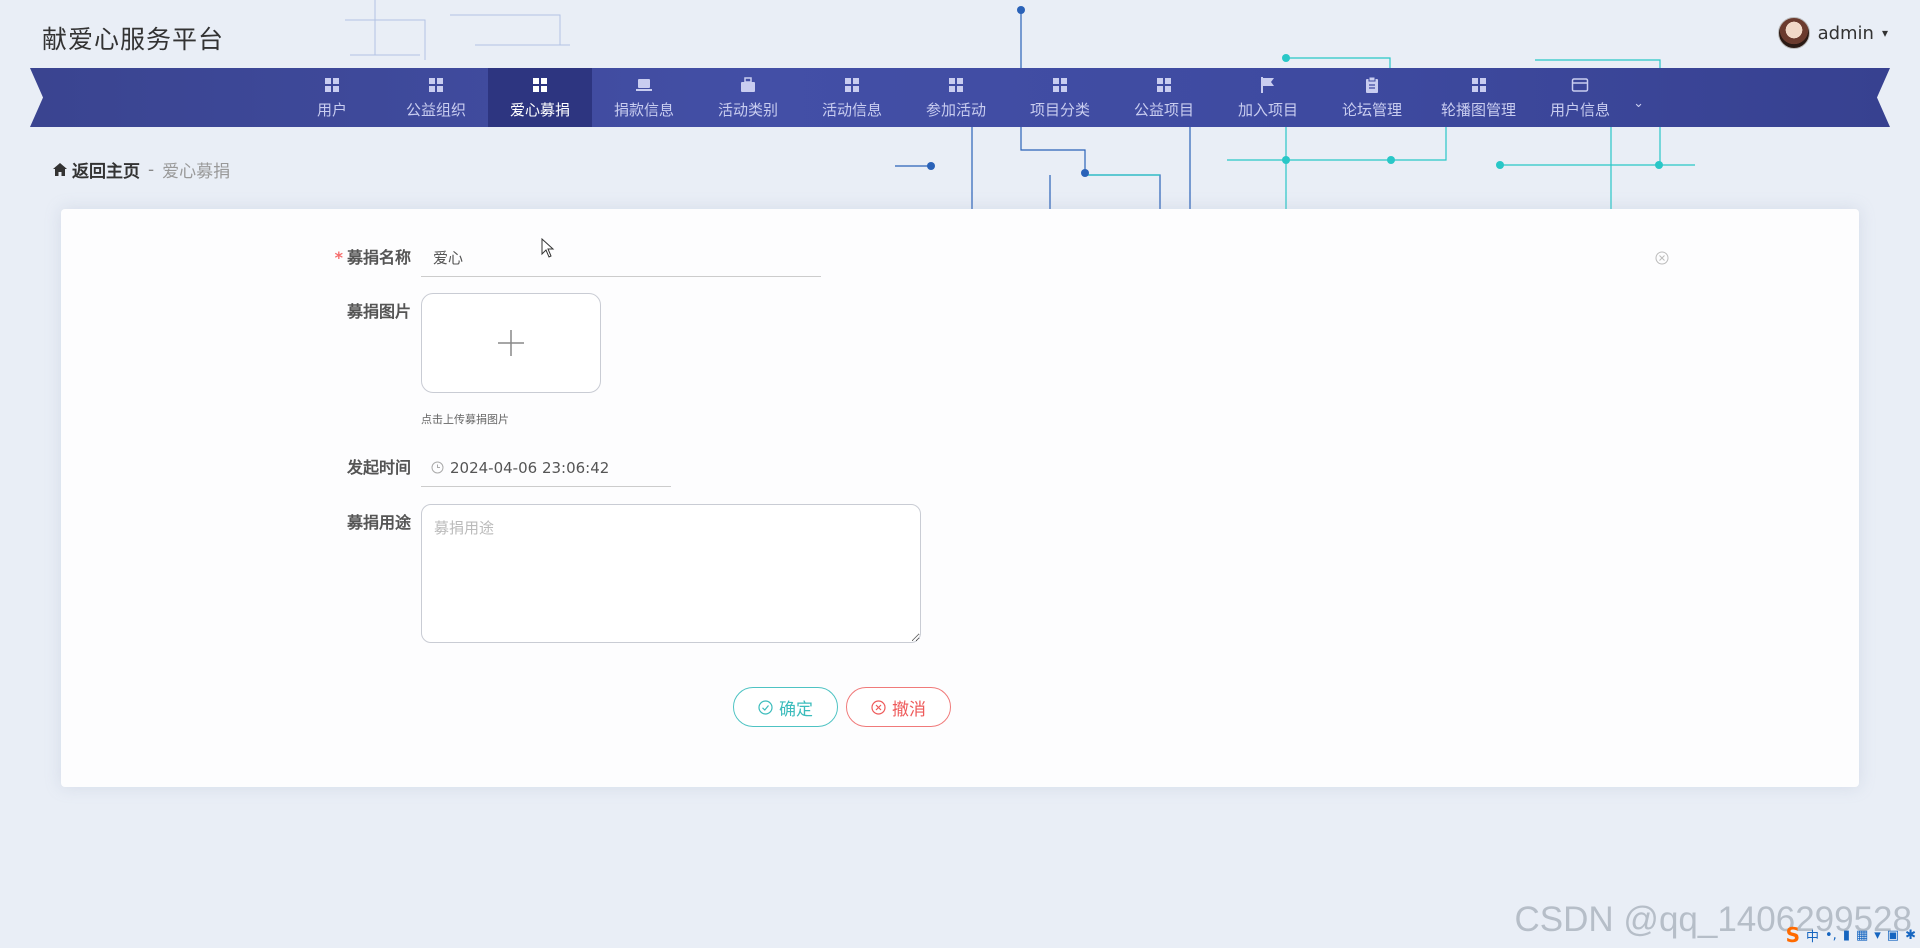  Describe the element at coordinates (1267, 109) in the screenshot. I see `nav-item-label: 加入项目` at that location.